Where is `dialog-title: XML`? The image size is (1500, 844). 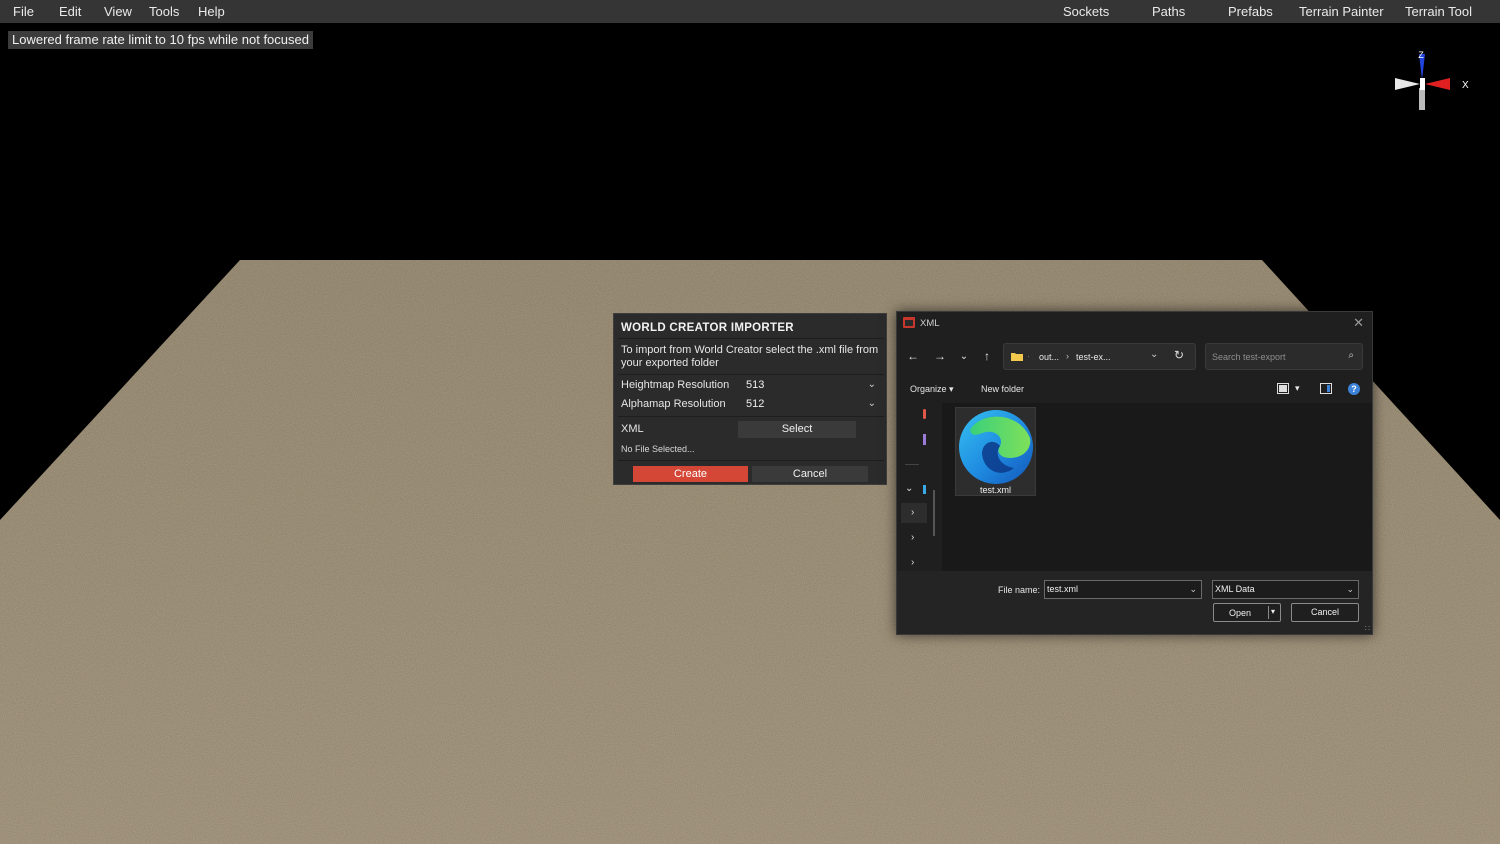 dialog-title: XML is located at coordinates (930, 323).